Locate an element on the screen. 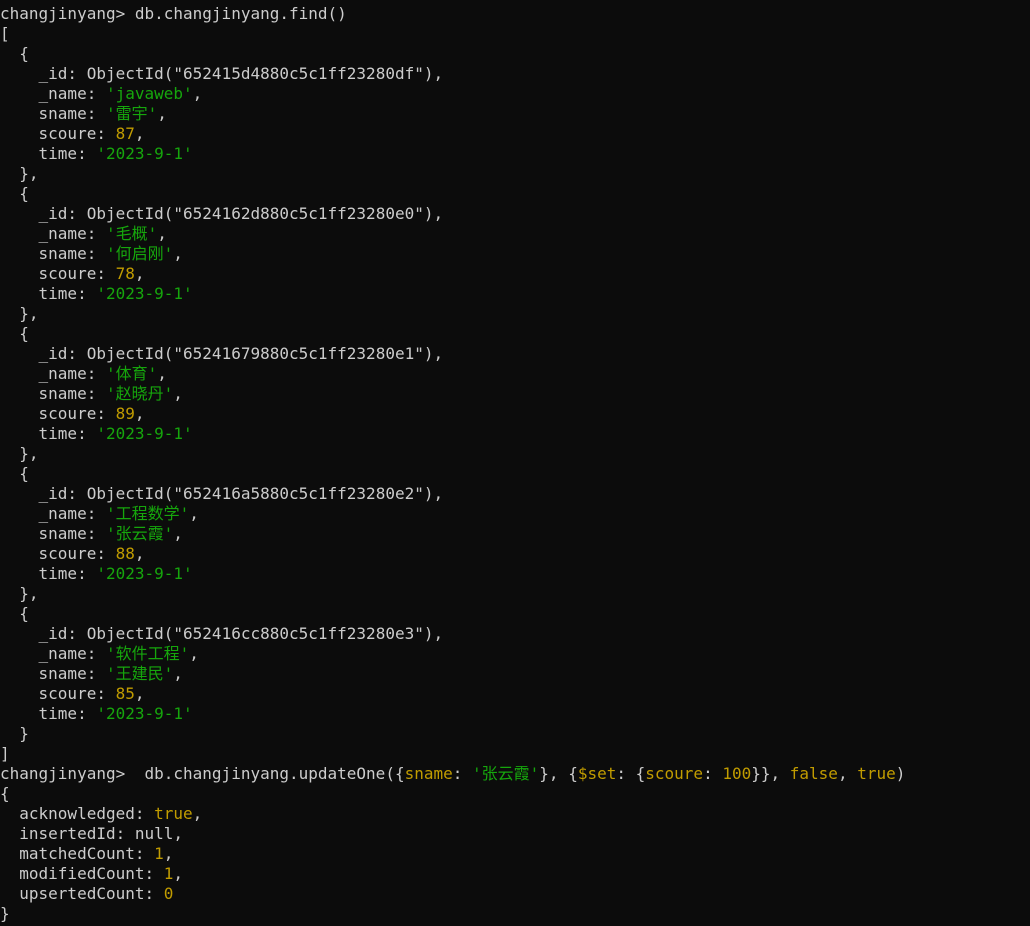 Image resolution: width=1030 pixels, height=926 pixels. output-line: scoure: 85, is located at coordinates (515, 694).